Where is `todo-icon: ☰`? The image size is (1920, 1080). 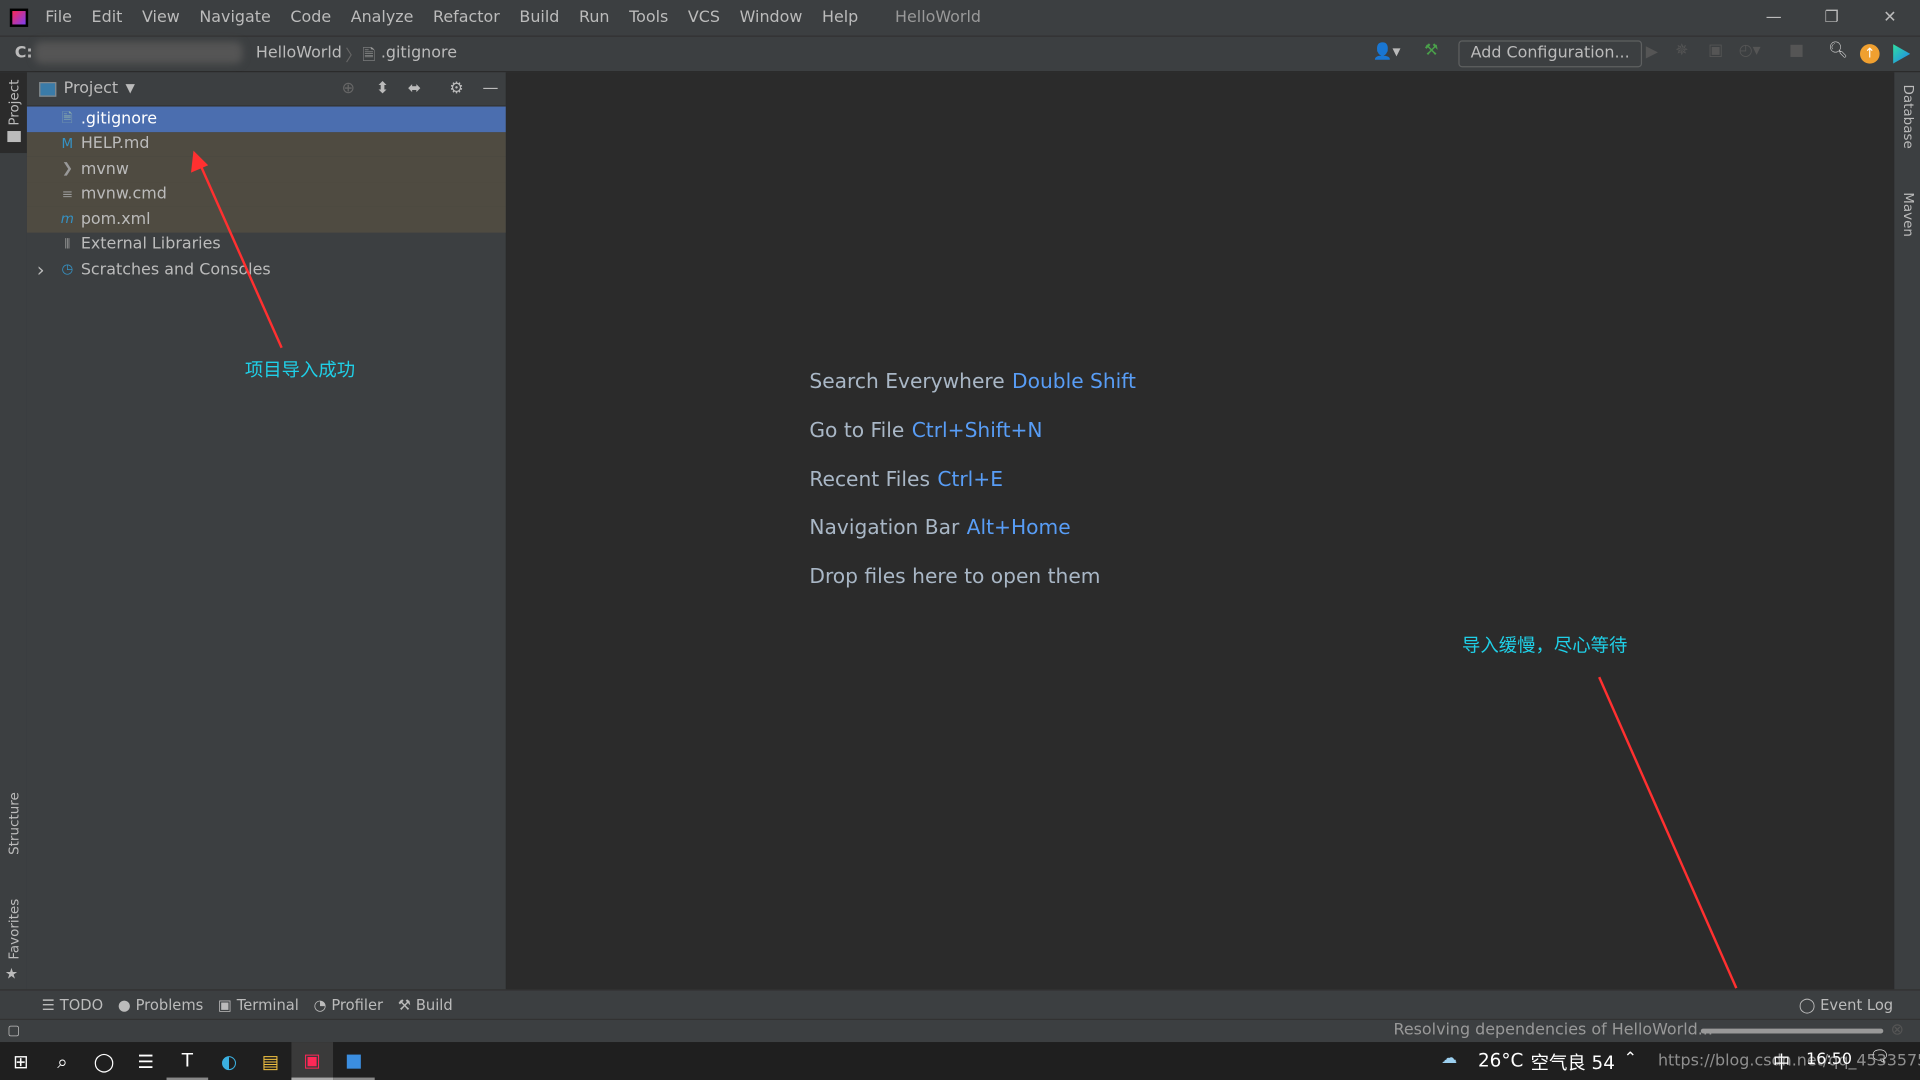
todo-icon: ☰ is located at coordinates (48, 1005).